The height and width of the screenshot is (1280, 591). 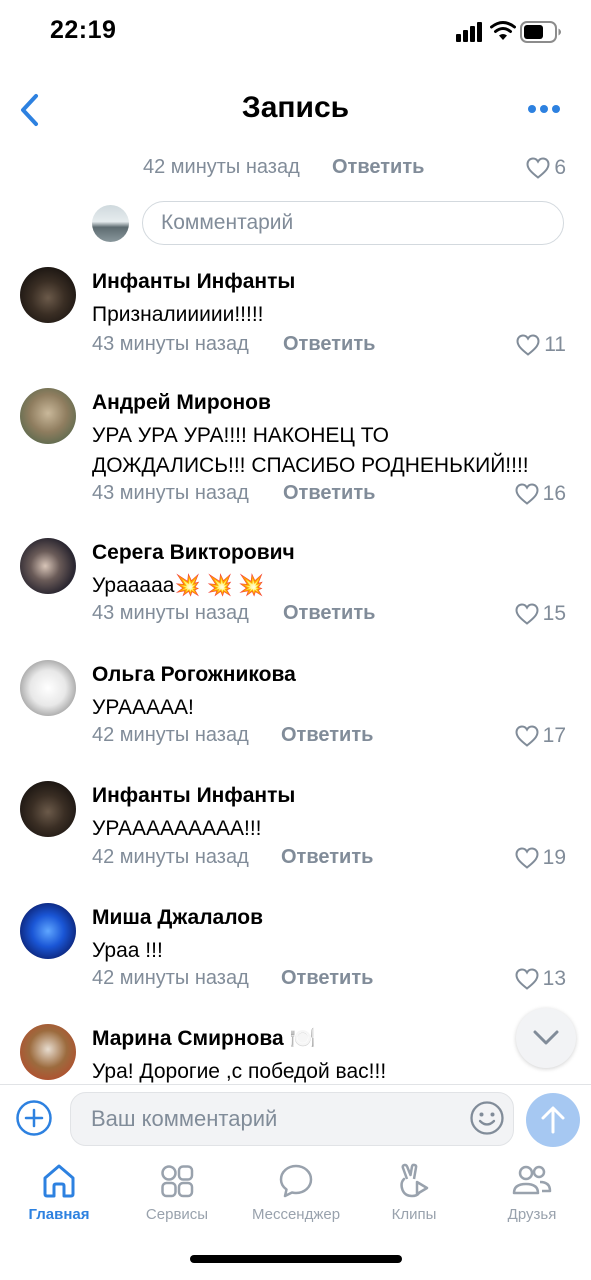 What do you see at coordinates (554, 735) in the screenshot?
I see `like-count: 17` at bounding box center [554, 735].